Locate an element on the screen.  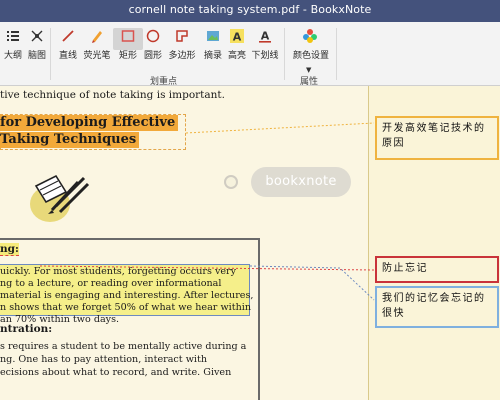
section-heading: ntration: is located at coordinates (26, 329).